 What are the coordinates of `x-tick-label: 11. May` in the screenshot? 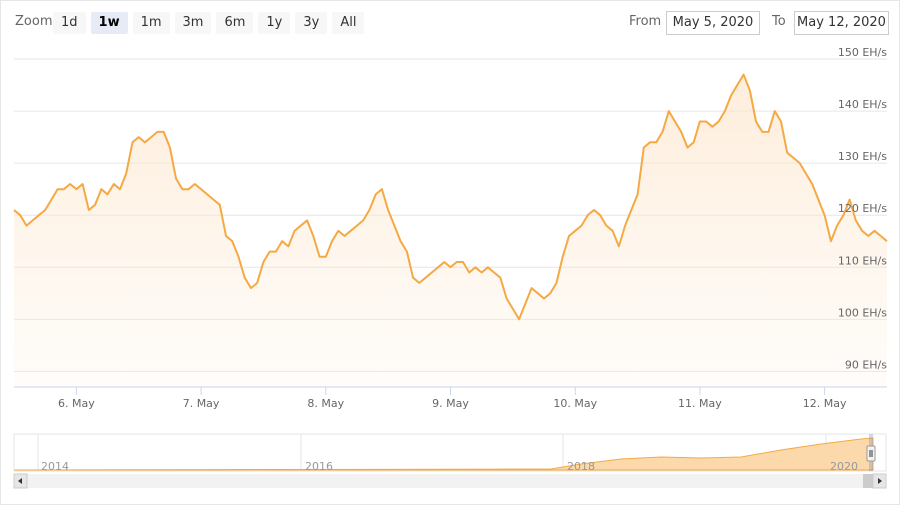 It's located at (700, 403).